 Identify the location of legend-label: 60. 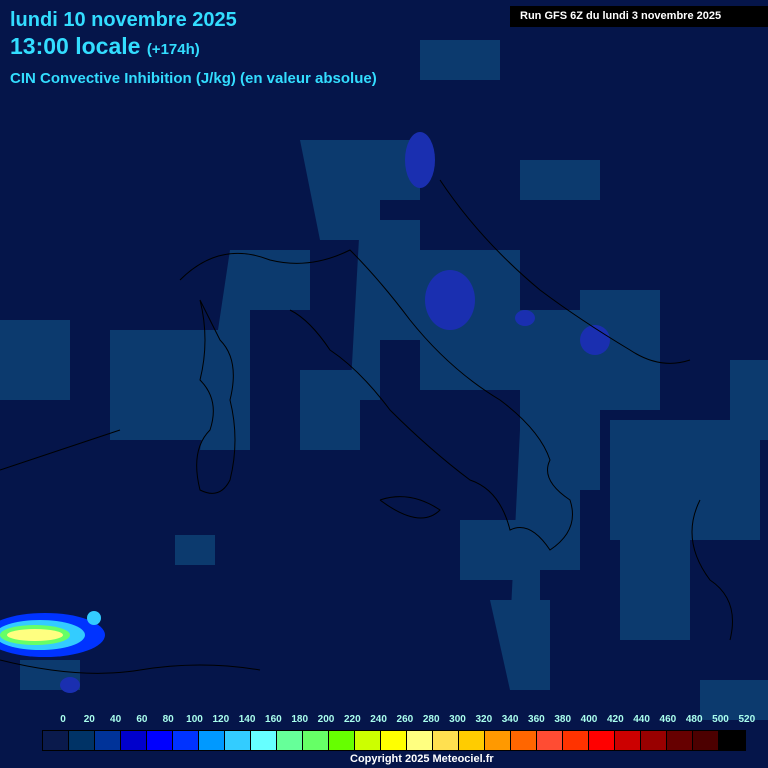
(142, 719).